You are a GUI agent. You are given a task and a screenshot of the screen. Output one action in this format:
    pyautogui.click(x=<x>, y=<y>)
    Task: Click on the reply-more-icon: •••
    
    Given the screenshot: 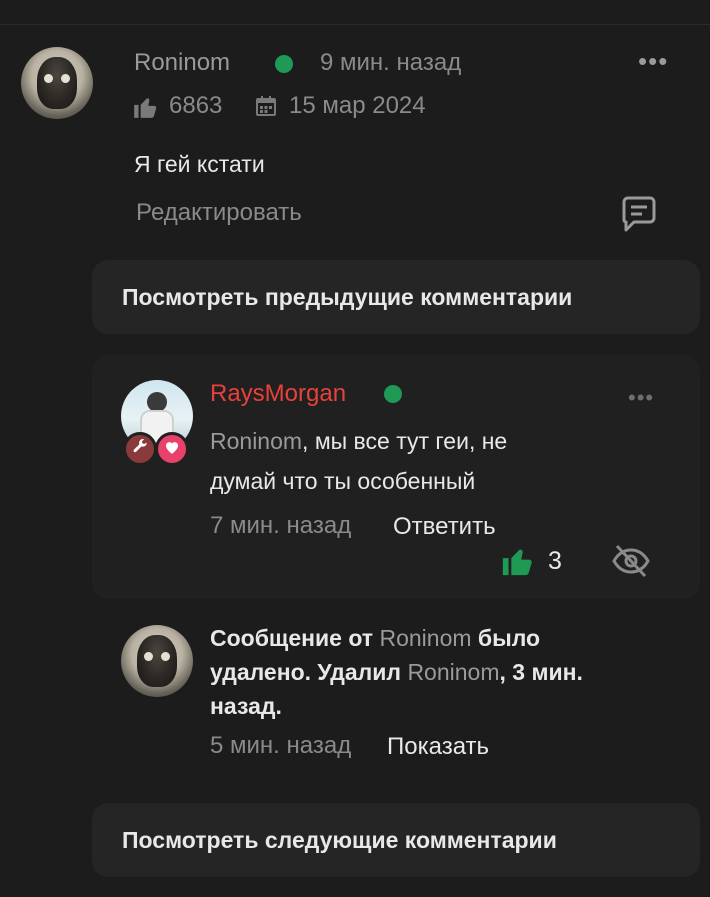 What is the action you would take?
    pyautogui.click(x=641, y=398)
    